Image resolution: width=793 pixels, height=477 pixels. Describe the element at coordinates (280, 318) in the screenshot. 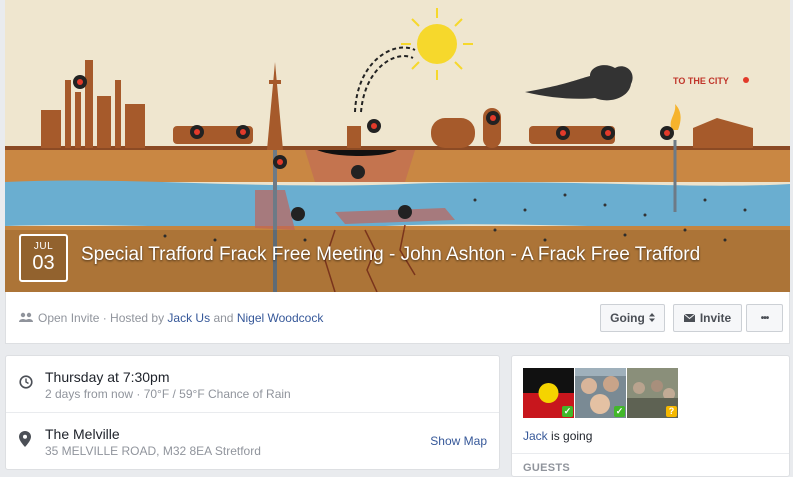

I see `host-link-nigel-woodcock: Nigel Woodcock` at that location.